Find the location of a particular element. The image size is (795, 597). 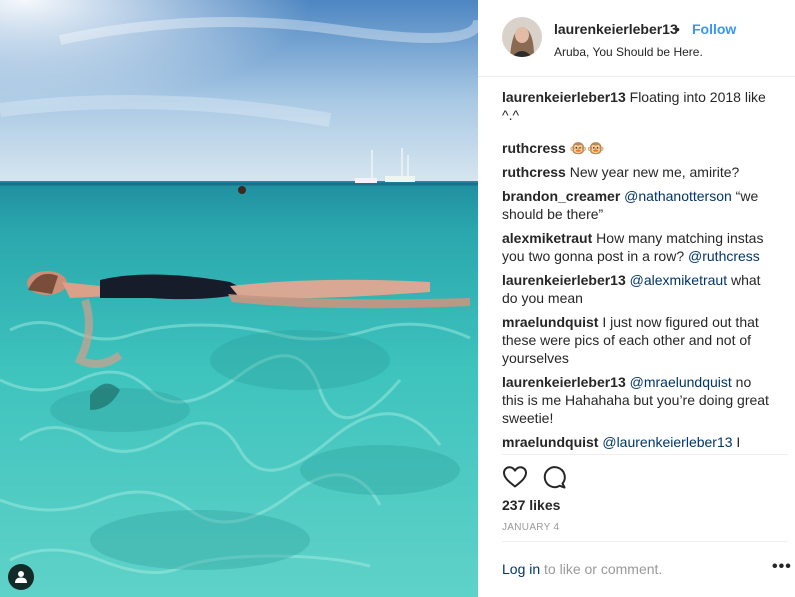

comment-mention: @ruthcress is located at coordinates (724, 256).